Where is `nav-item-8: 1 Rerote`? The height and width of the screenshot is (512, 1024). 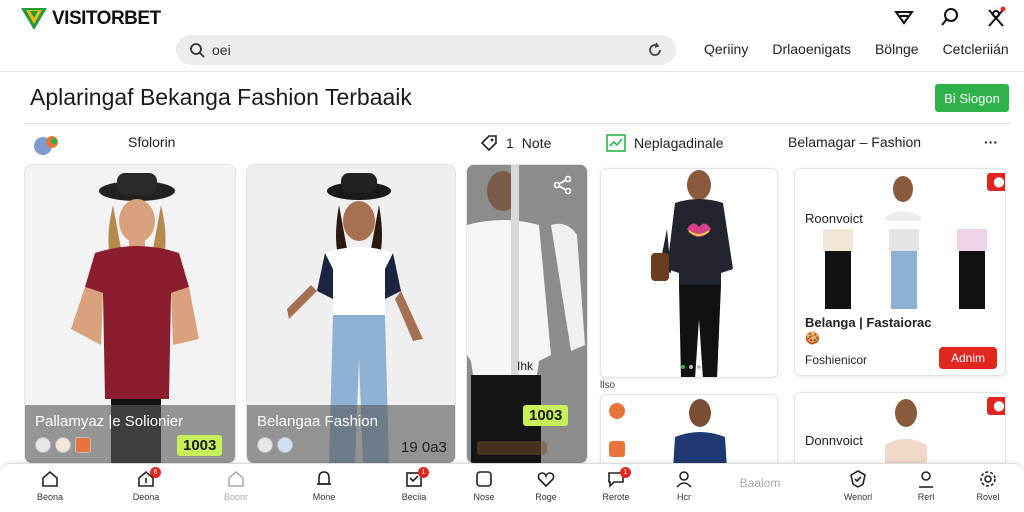 nav-item-8: 1 Rerote is located at coordinates (616, 484).